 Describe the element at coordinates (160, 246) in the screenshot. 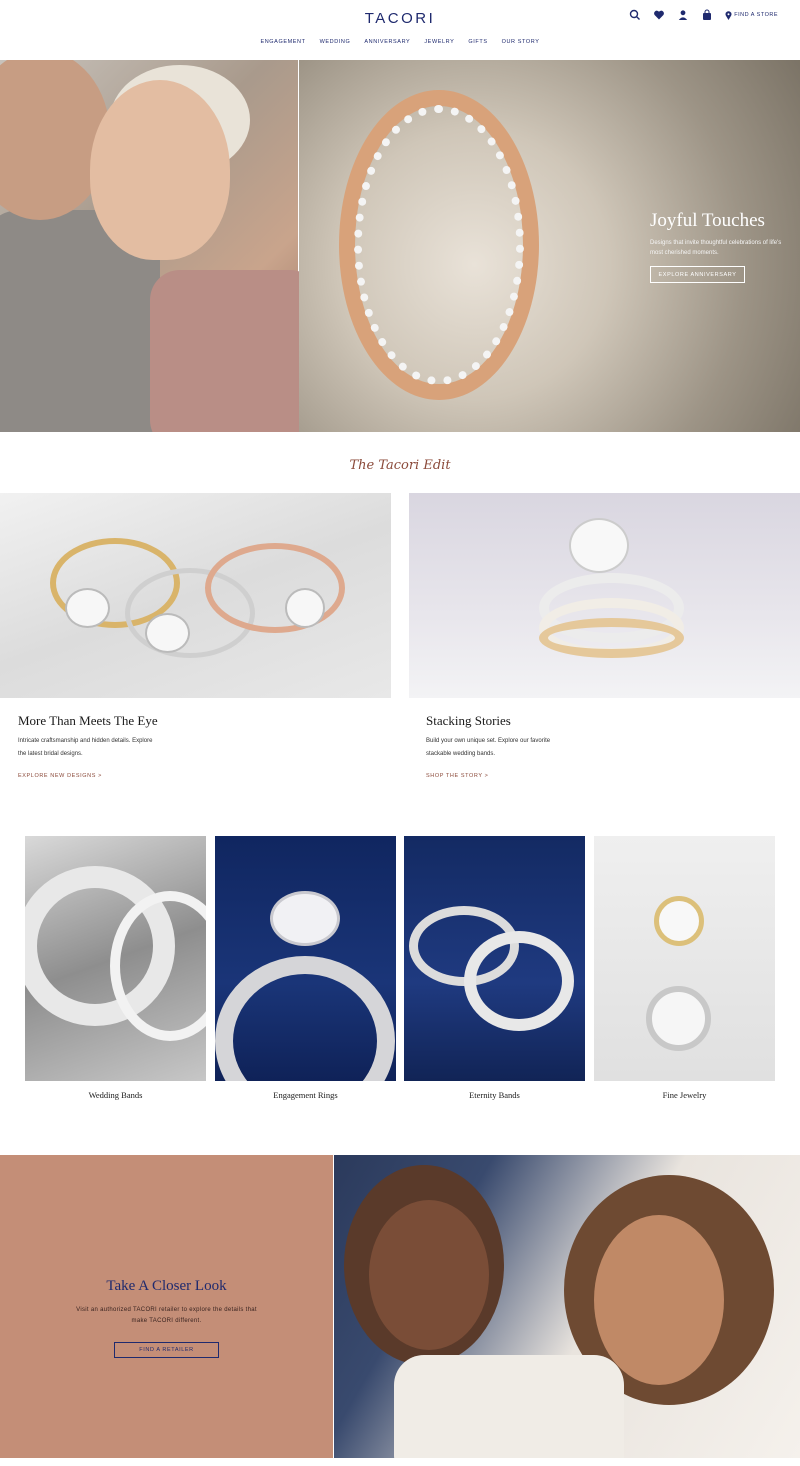

I see `hero-couple-photo` at that location.